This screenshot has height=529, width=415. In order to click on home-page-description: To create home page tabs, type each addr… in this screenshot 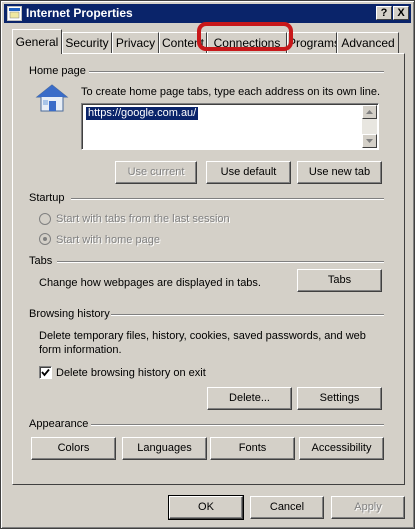, I will do `click(231, 92)`.